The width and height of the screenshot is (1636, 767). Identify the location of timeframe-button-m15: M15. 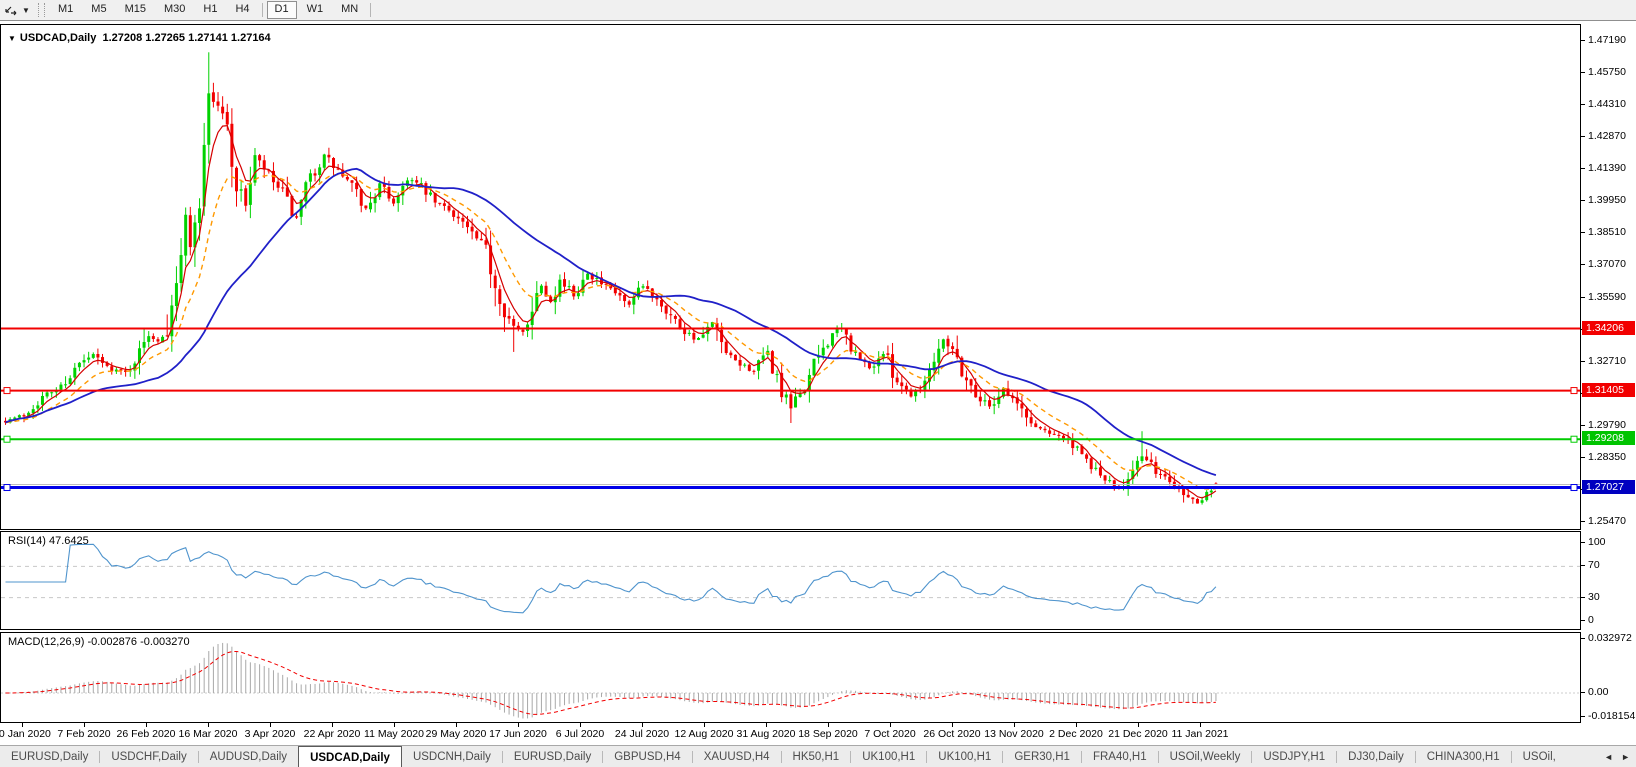
(135, 10).